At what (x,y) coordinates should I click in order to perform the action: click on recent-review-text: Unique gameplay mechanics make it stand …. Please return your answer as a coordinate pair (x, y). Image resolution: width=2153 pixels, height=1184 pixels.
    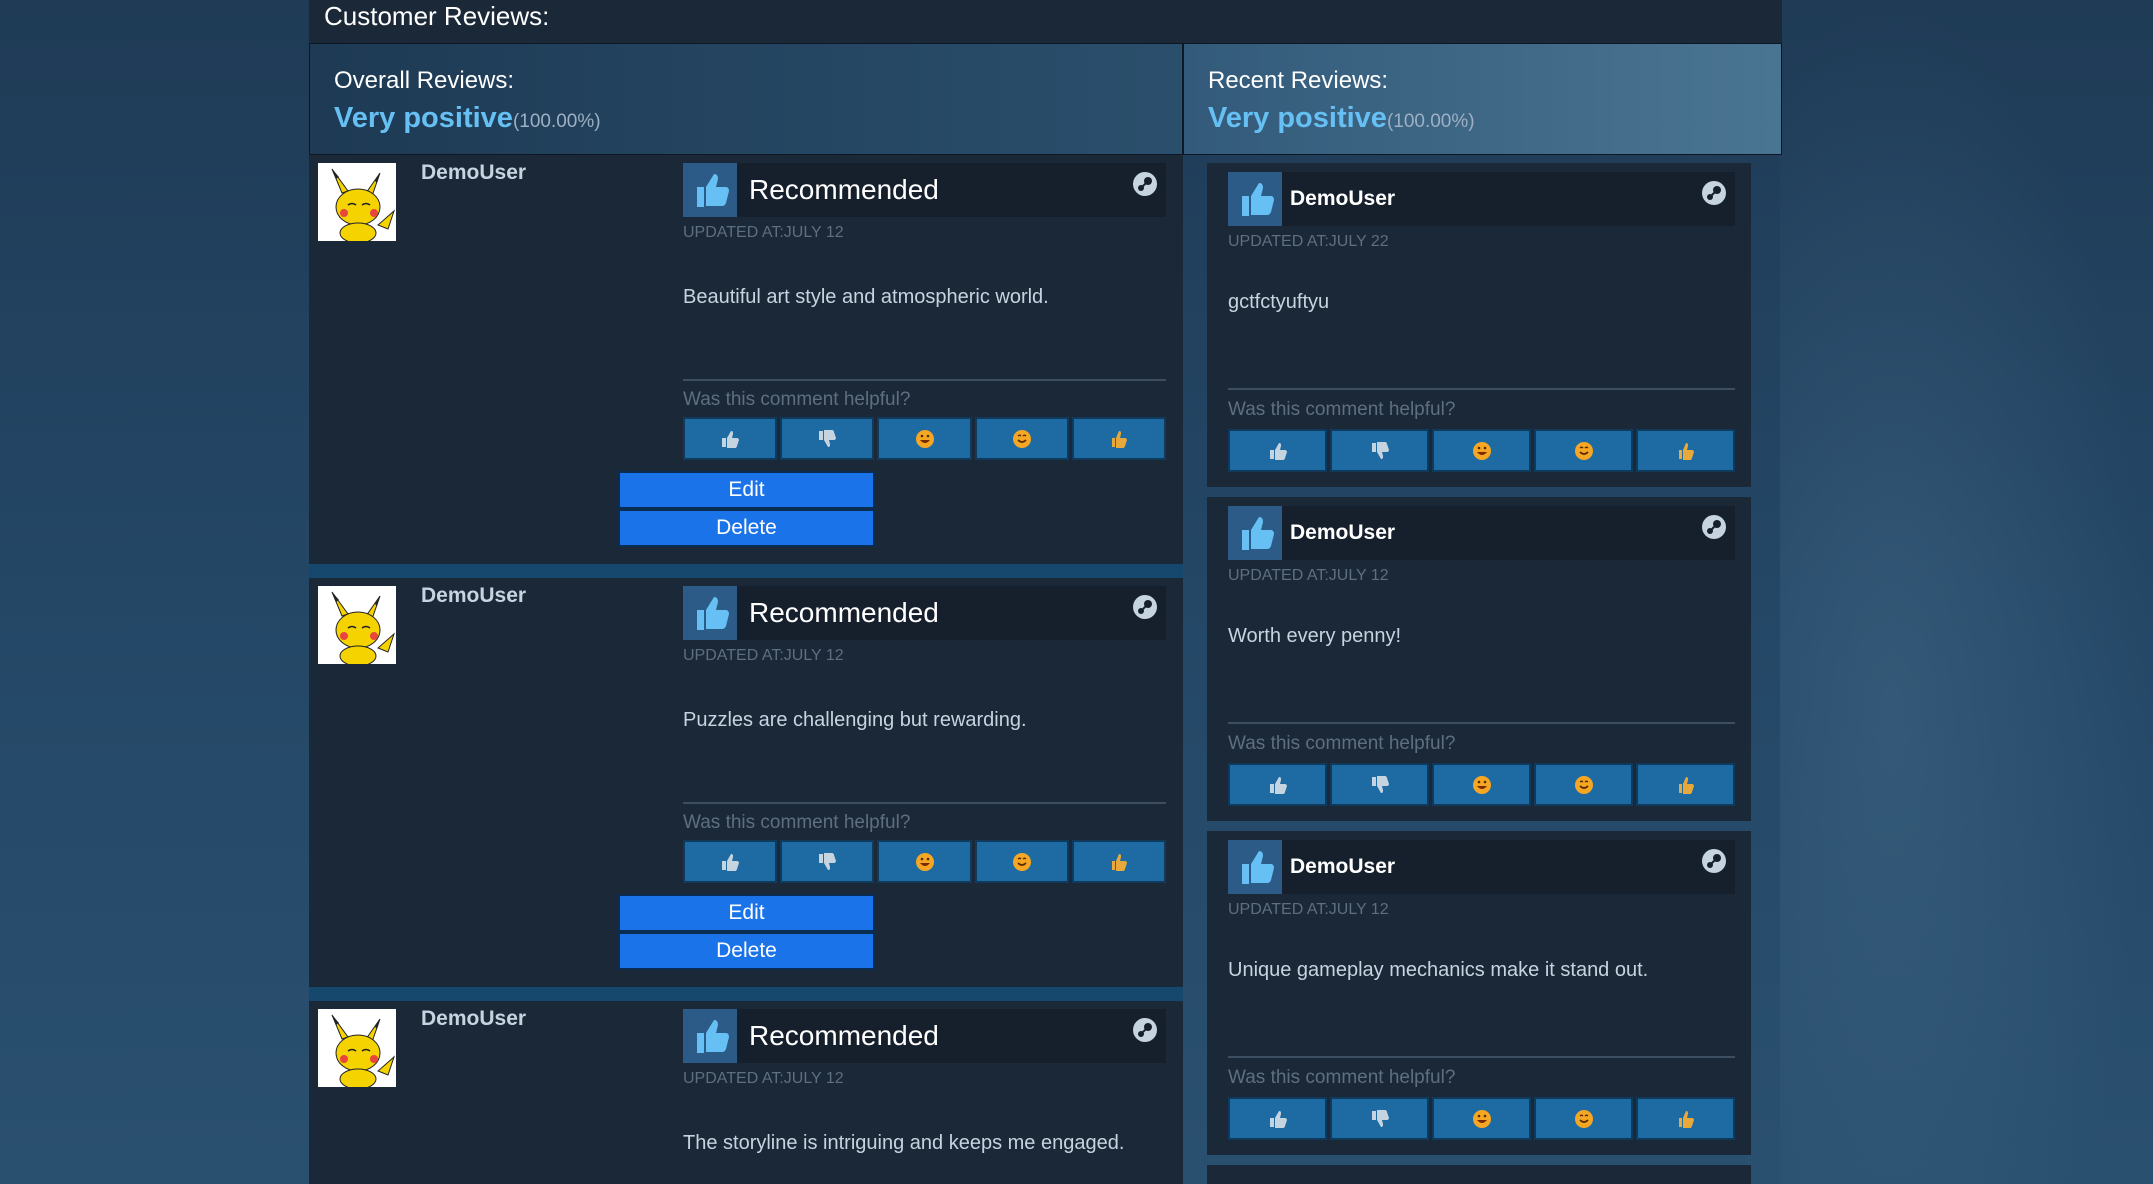
    Looking at the image, I should click on (1438, 970).